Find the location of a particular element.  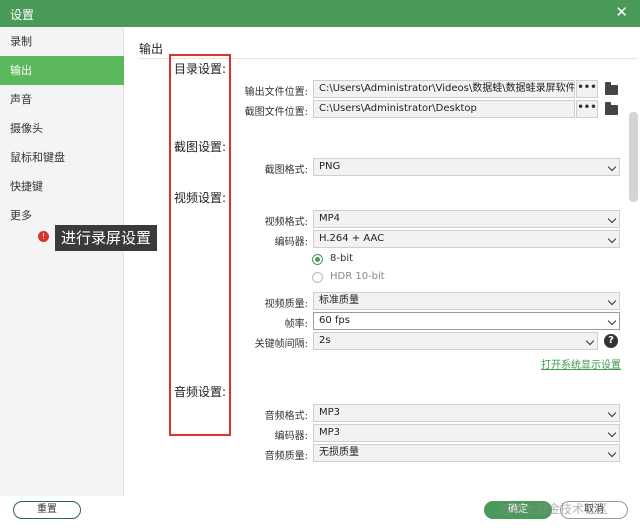

screenshot-format-label: 截图格式: is located at coordinates (286, 170).